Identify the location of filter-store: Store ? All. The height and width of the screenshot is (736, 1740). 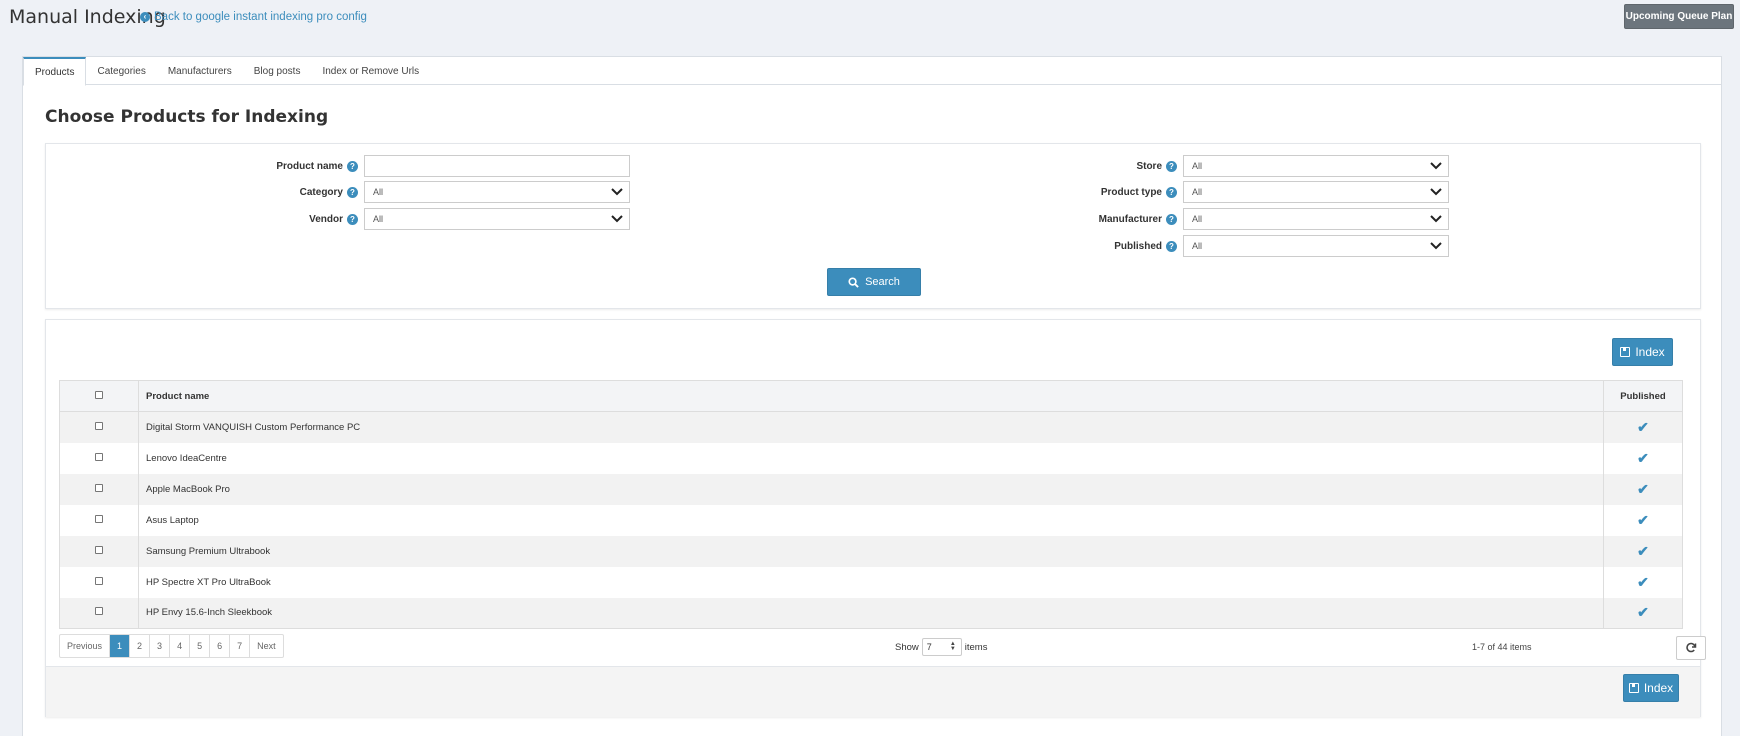
(1147, 166).